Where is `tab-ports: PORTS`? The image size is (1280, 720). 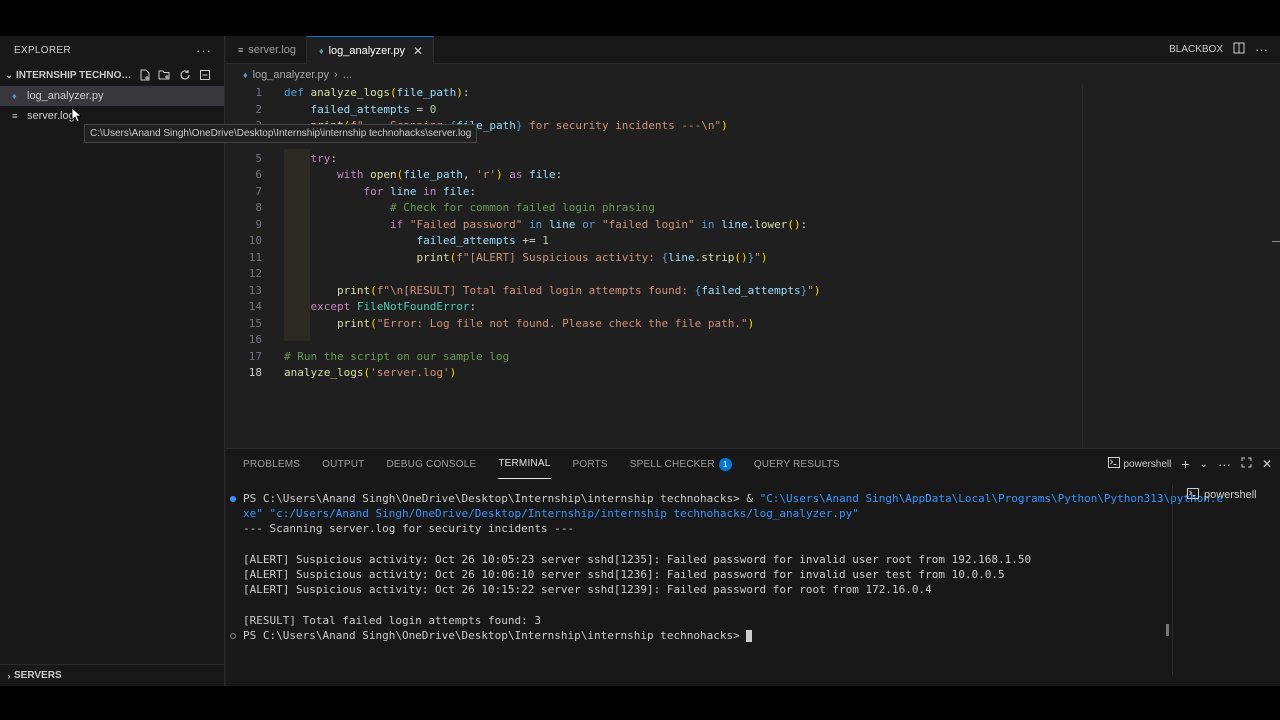 tab-ports: PORTS is located at coordinates (590, 464).